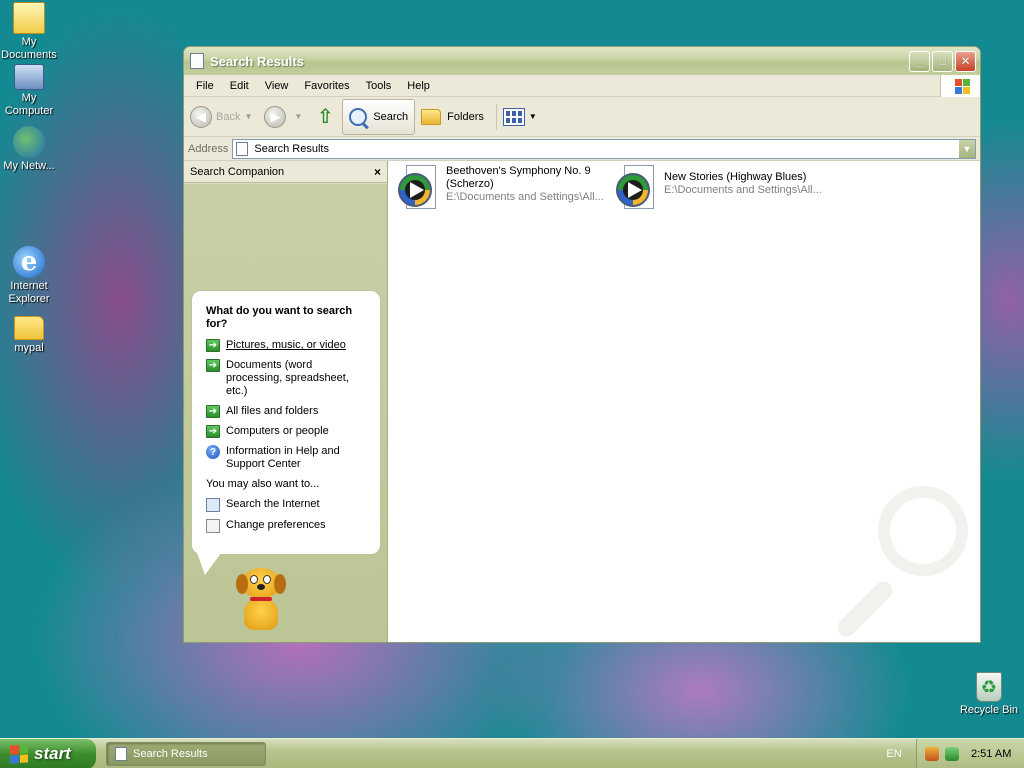 This screenshot has height=768, width=1024. What do you see at coordinates (604, 148) in the screenshot?
I see `address-input: Search Results ▼` at bounding box center [604, 148].